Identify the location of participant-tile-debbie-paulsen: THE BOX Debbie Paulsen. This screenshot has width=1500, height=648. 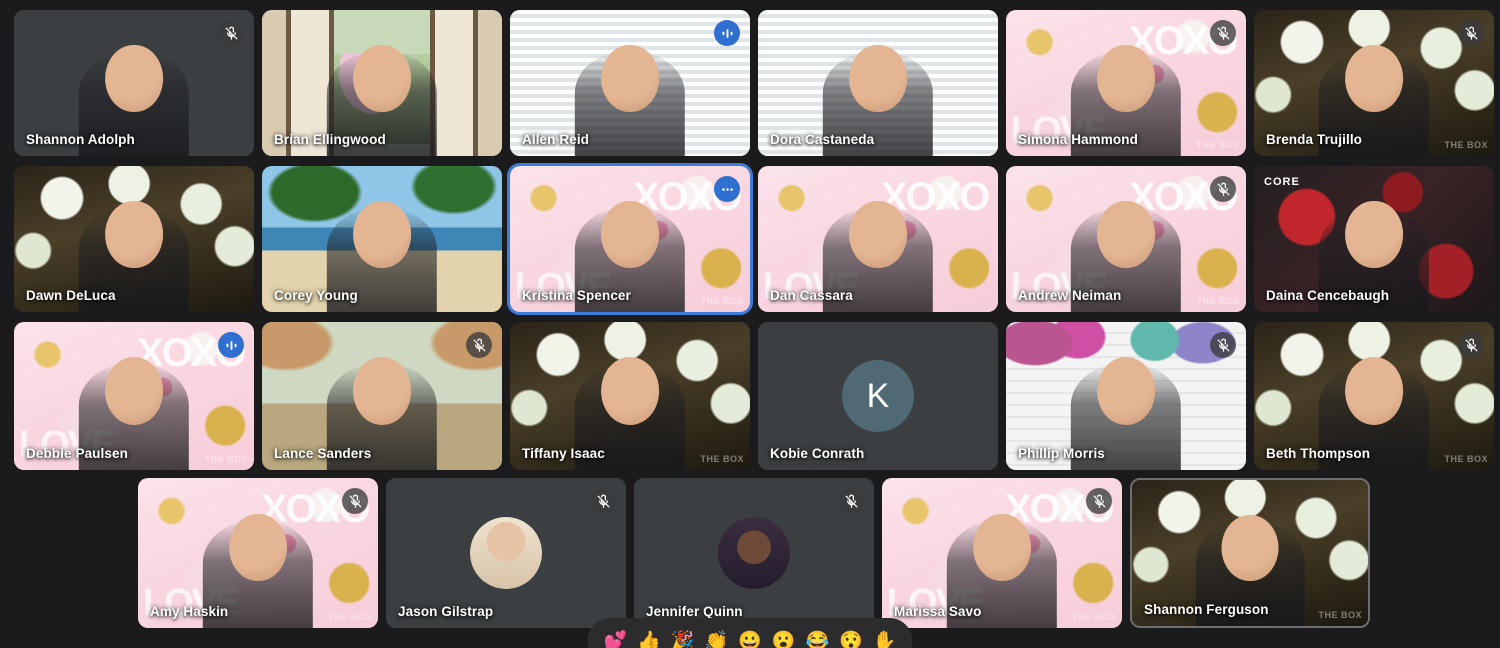
(134, 396).